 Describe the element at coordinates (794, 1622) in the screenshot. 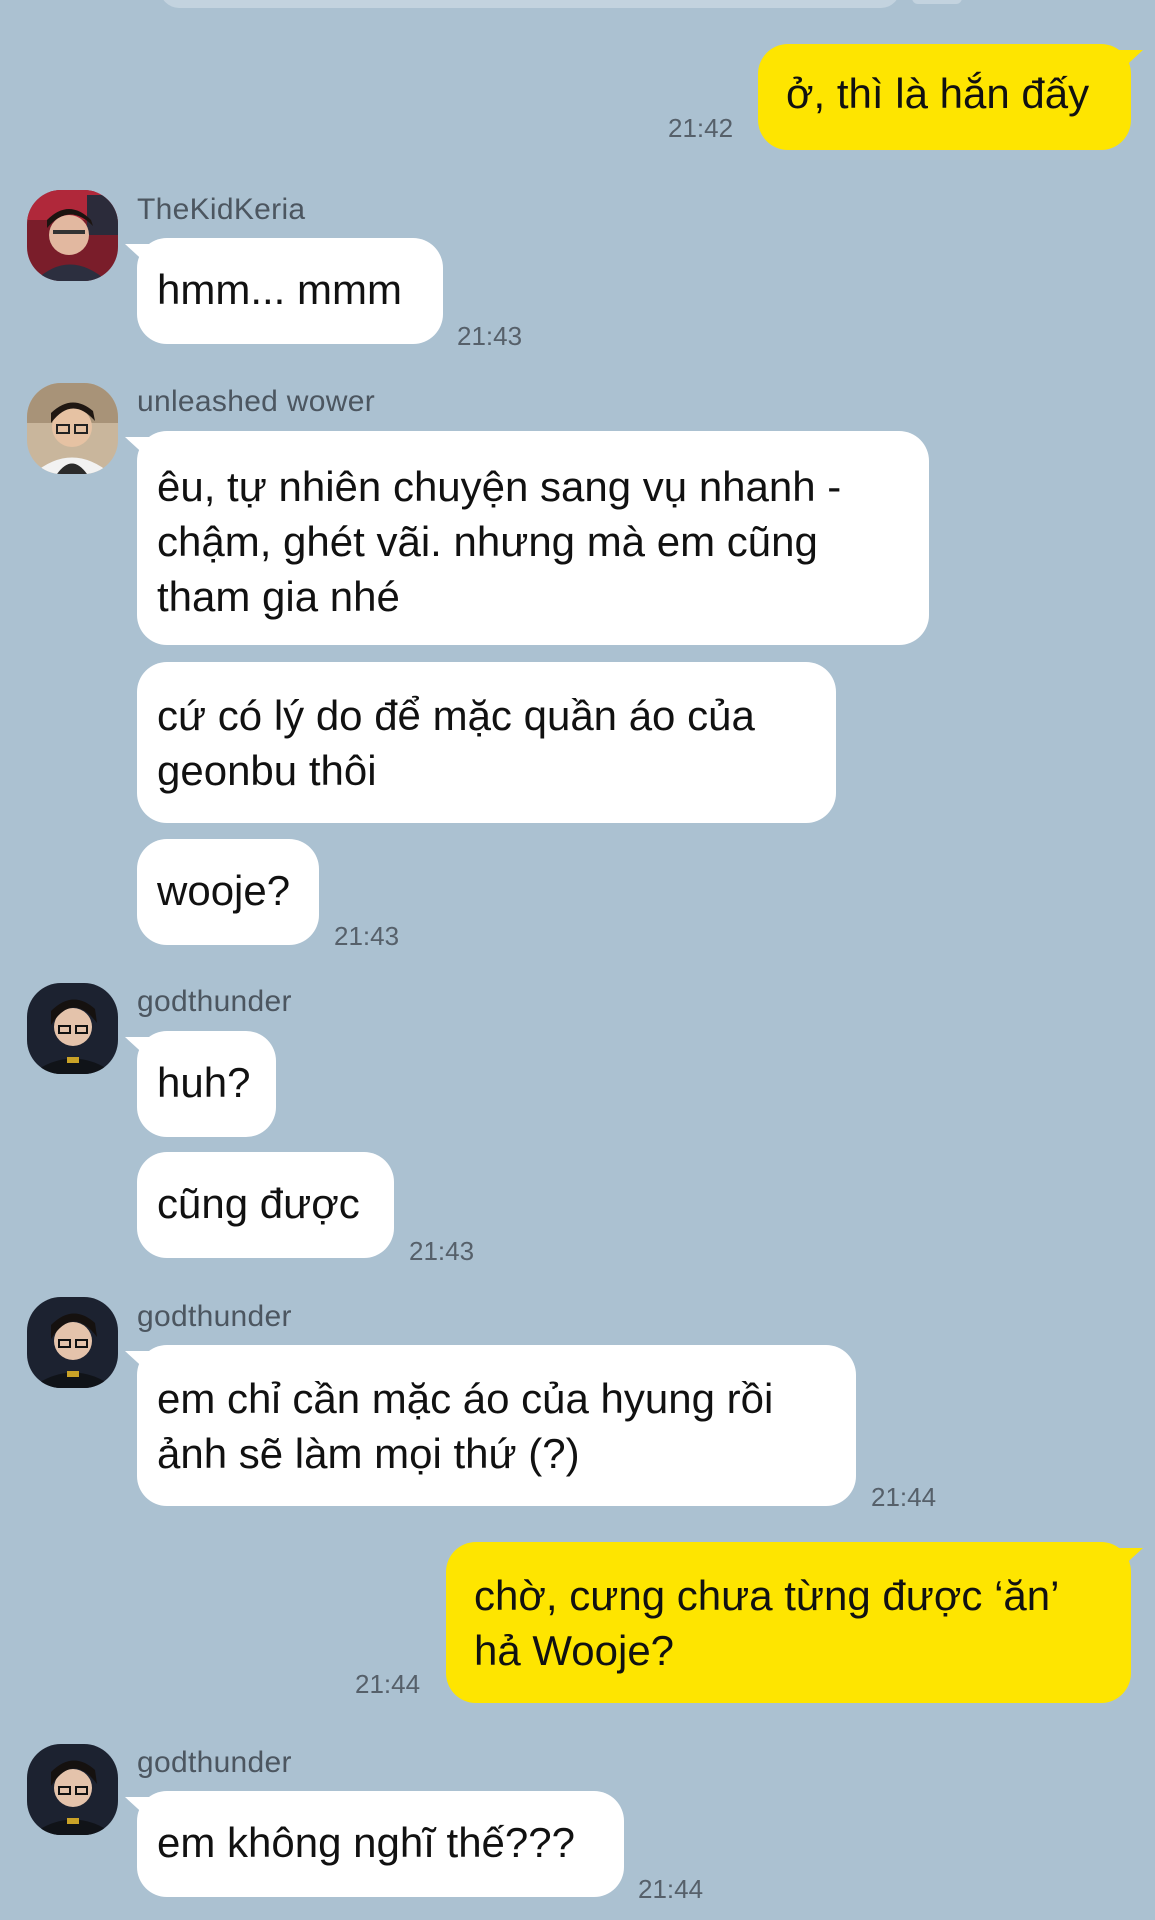

I see `outgoing-message-bubble: chờ, cưng chưa từng được ‘ăn’ hả Wooje?` at that location.